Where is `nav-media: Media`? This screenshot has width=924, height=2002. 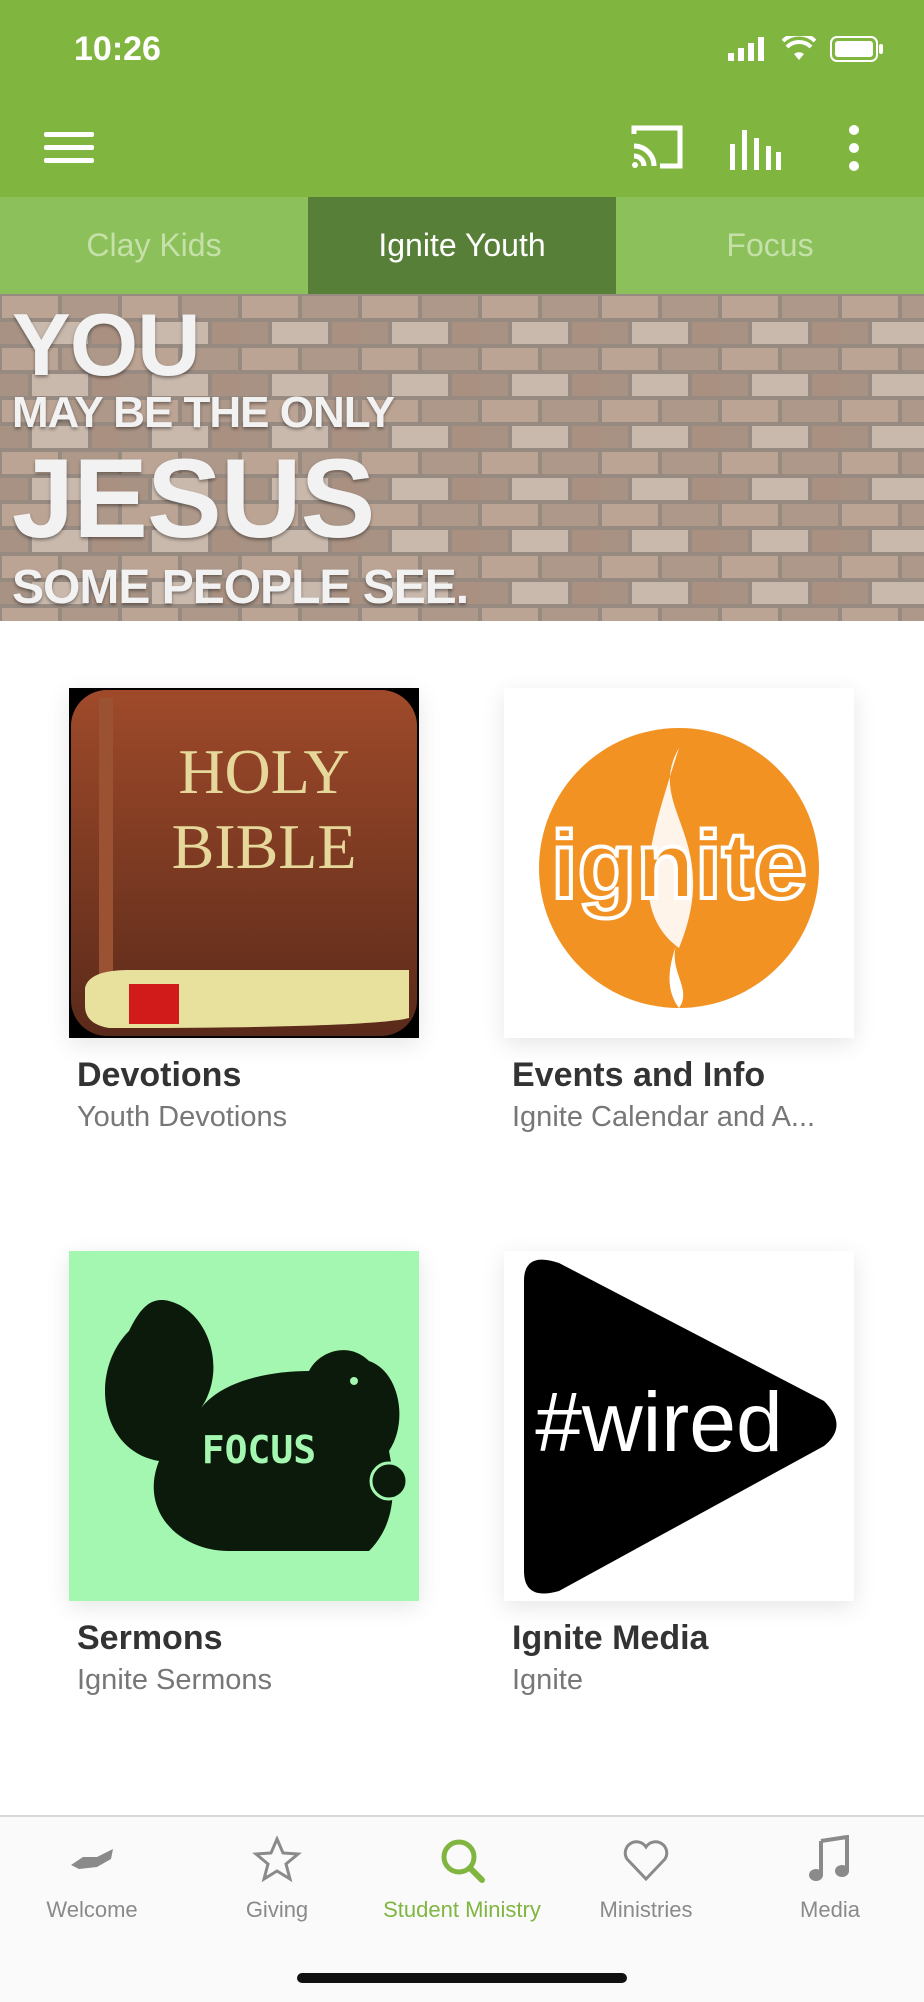
nav-media: Media is located at coordinates (830, 1879).